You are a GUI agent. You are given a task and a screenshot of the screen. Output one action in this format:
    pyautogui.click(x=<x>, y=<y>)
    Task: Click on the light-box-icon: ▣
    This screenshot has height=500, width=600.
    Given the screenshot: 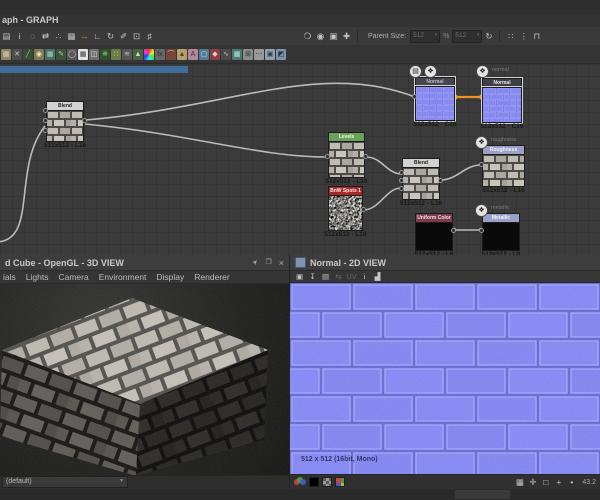 What is the action you would take?
    pyautogui.click(x=270, y=54)
    